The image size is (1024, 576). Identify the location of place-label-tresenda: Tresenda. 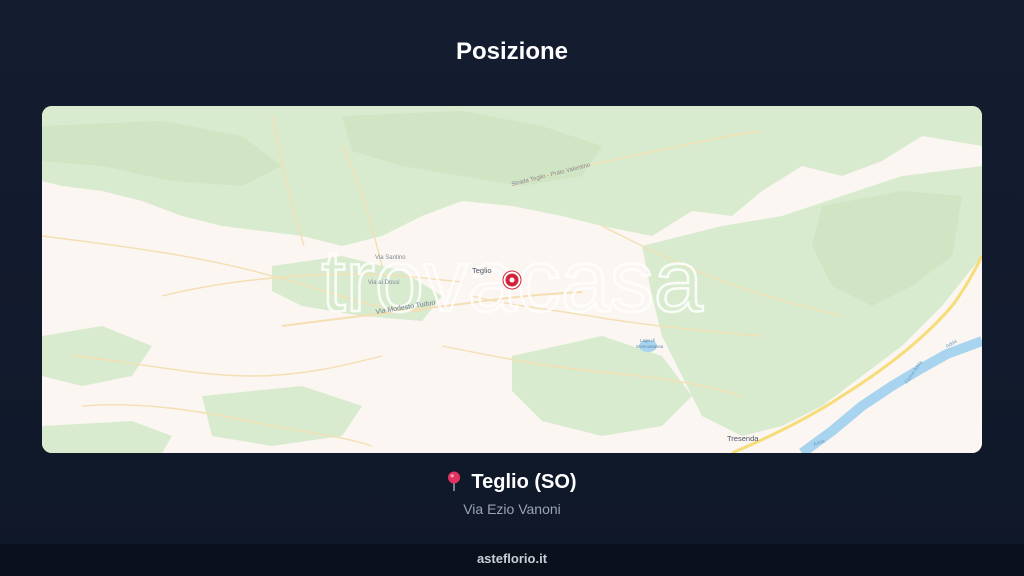
(743, 438).